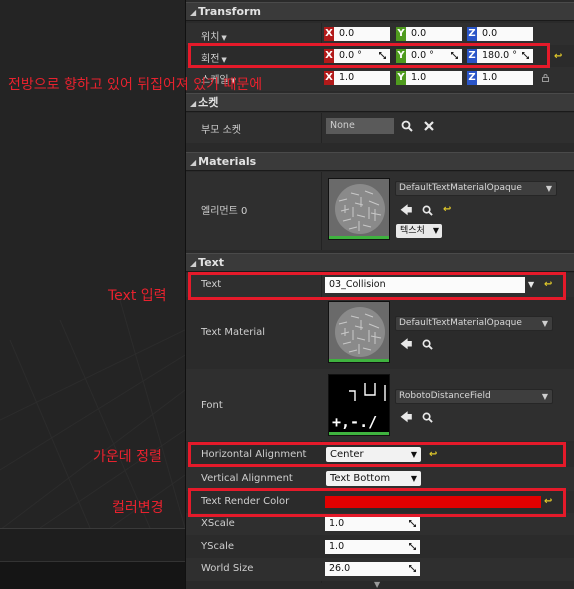  I want to click on rotation-annotation: 전방으로 향하고 있어 뒤집어져 있기 때문에, so click(135, 85).